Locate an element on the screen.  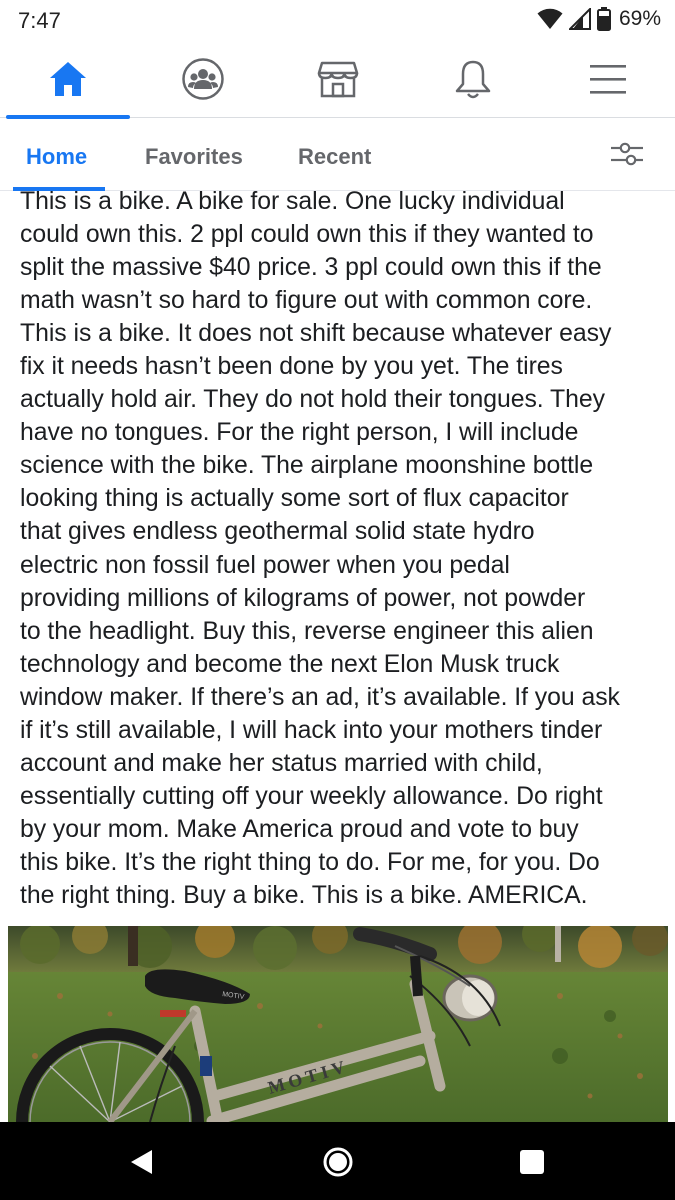
tab-home: Home is located at coordinates (56, 157).